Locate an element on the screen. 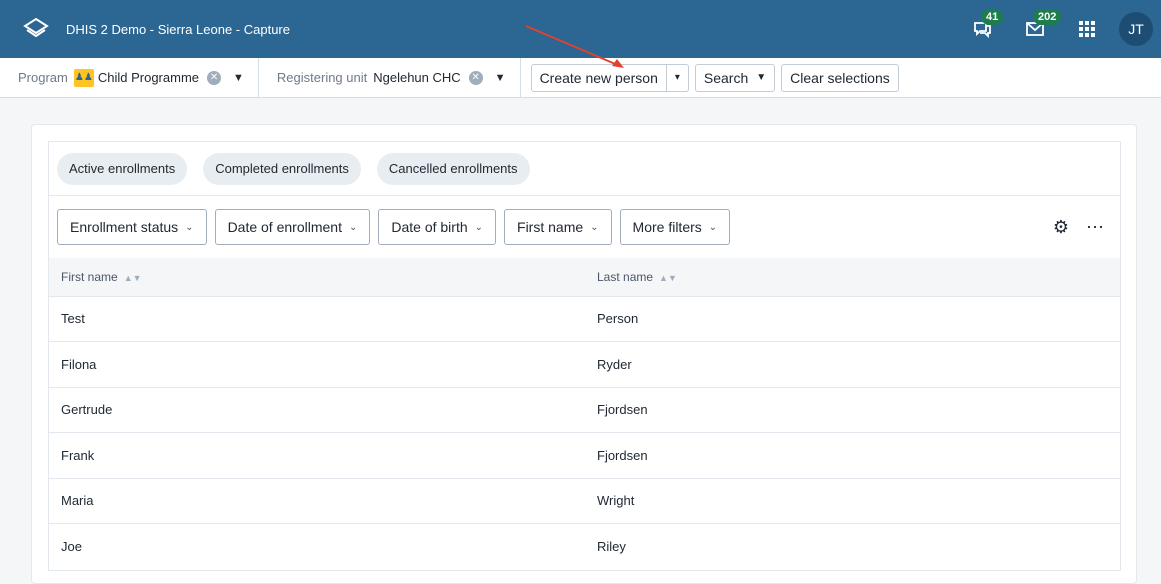 The width and height of the screenshot is (1161, 584). chip-completed-enrollments: Completed enrollments is located at coordinates (282, 168).